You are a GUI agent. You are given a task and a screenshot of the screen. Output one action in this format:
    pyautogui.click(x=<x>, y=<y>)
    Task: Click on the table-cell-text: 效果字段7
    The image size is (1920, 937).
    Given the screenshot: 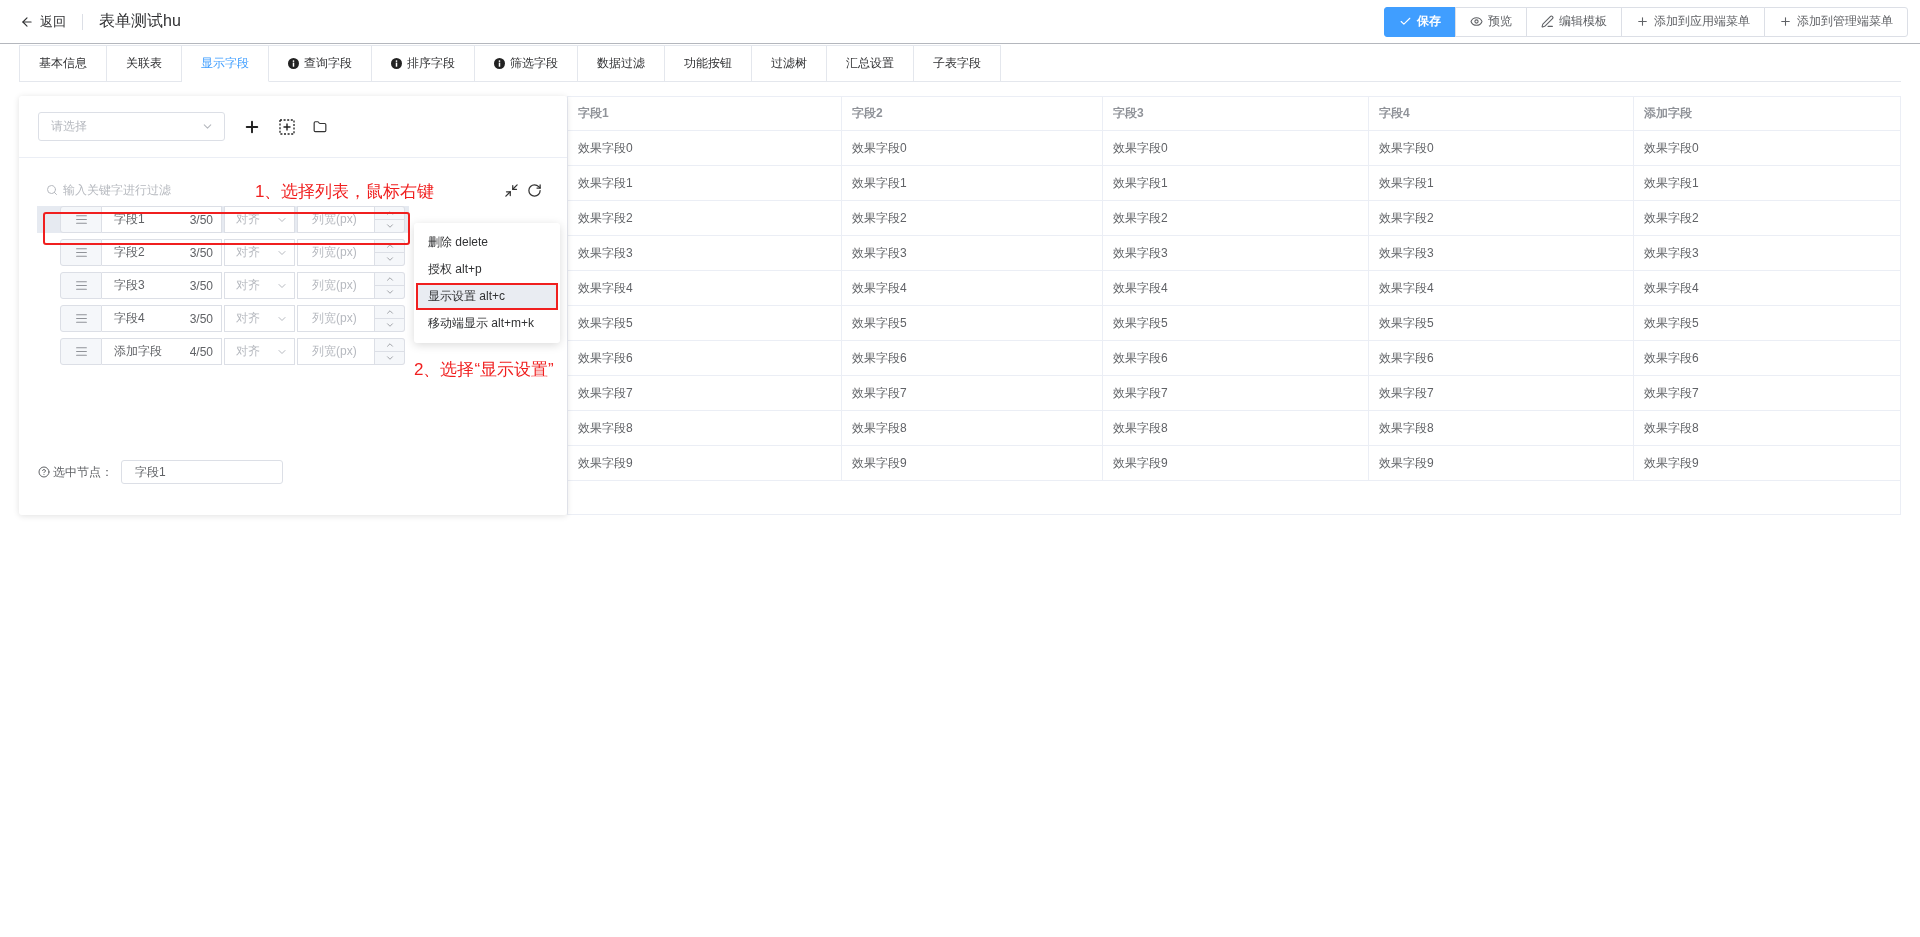 What is the action you would take?
    pyautogui.click(x=605, y=393)
    